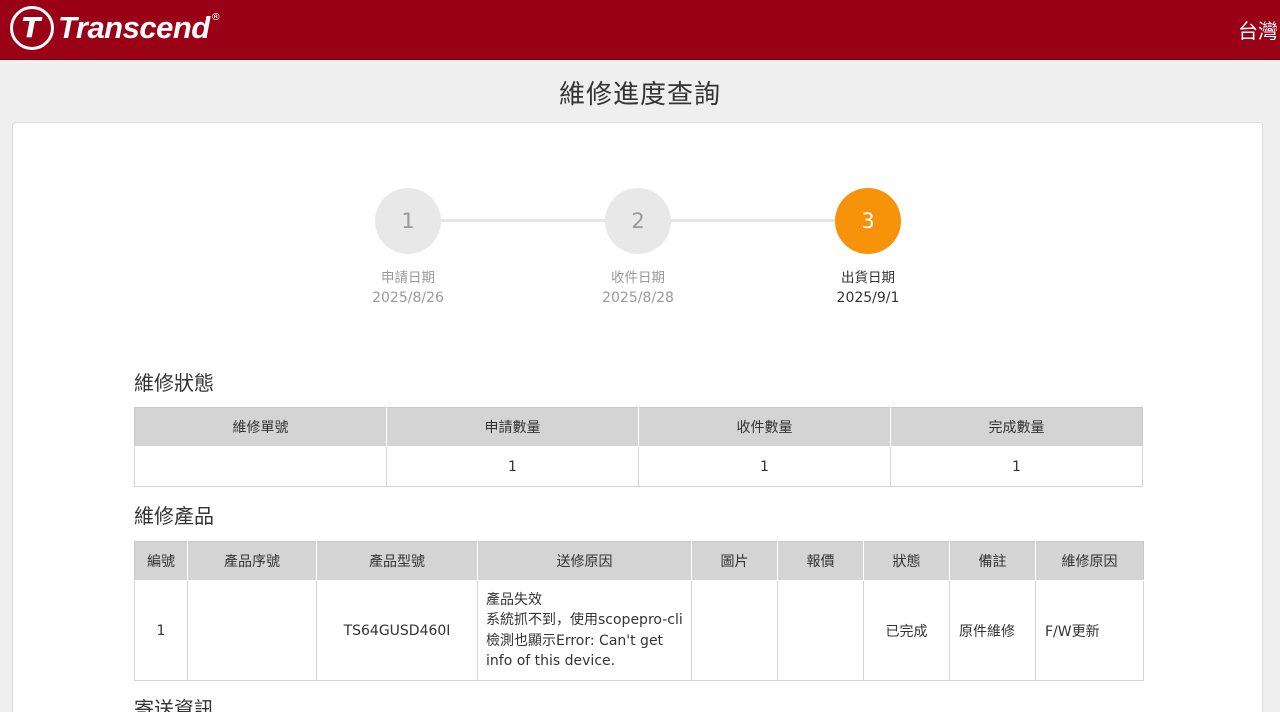 Image resolution: width=1280 pixels, height=712 pixels. I want to click on step-number: 3, so click(868, 221).